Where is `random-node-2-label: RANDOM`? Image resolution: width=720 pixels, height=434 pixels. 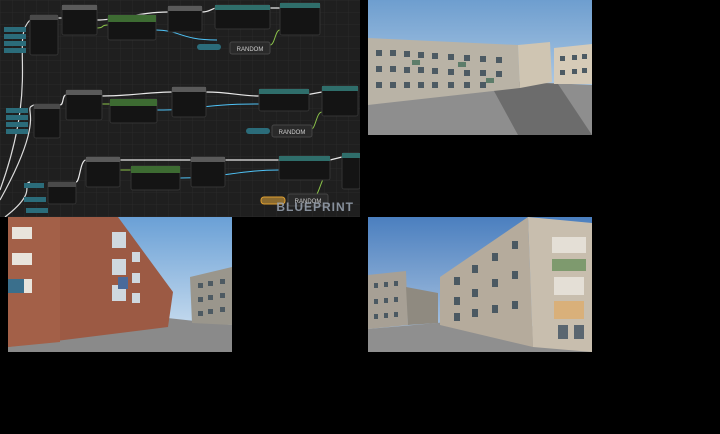 random-node-2-label: RANDOM is located at coordinates (292, 133).